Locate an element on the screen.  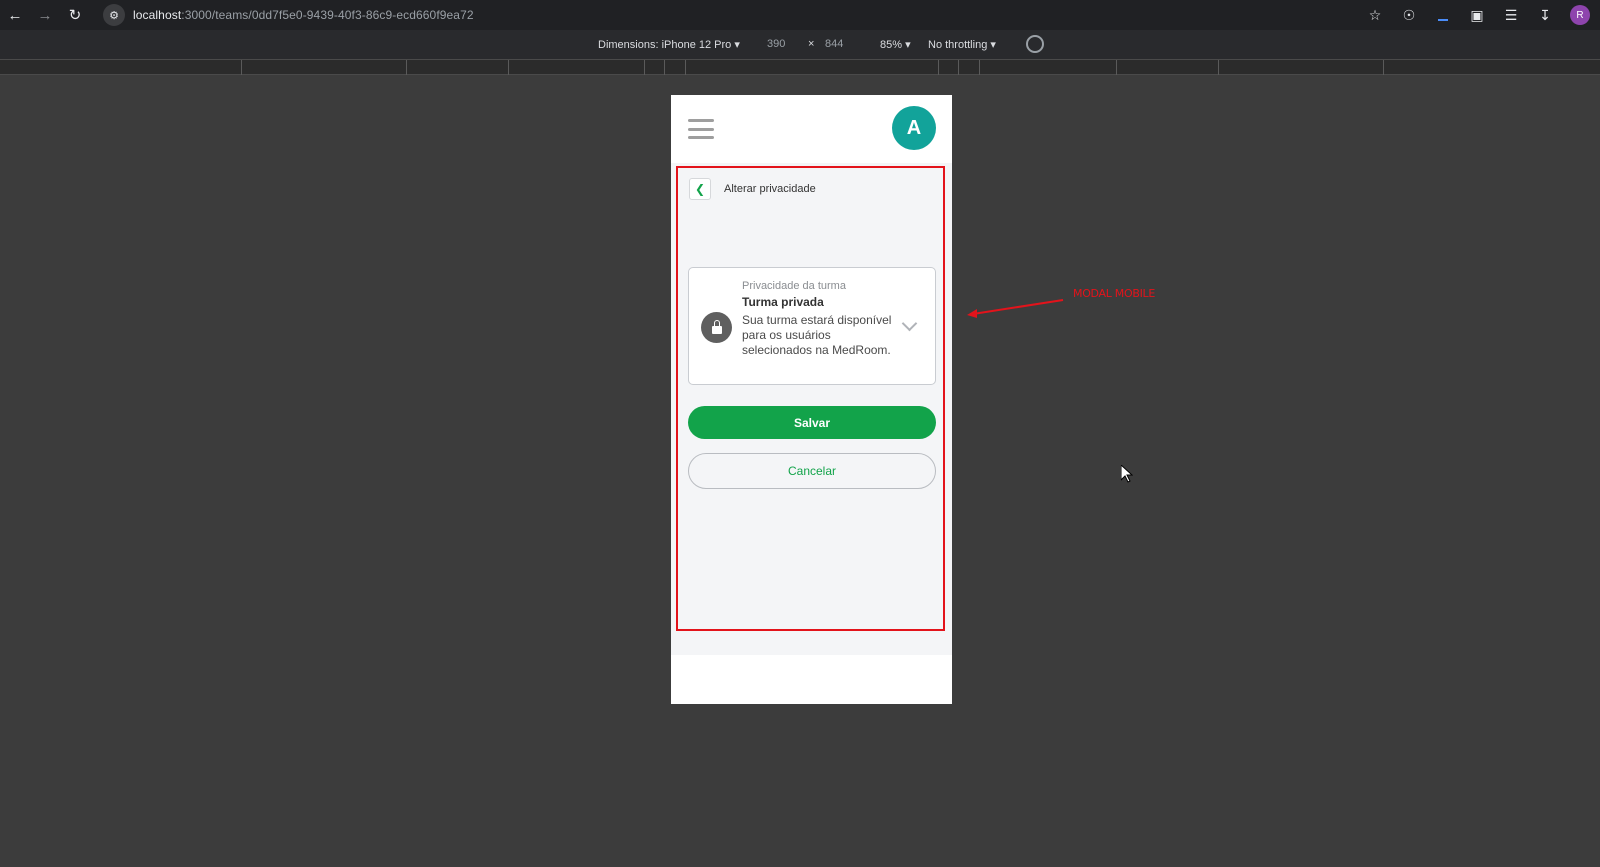
page-bottom-area is located at coordinates (811, 679).